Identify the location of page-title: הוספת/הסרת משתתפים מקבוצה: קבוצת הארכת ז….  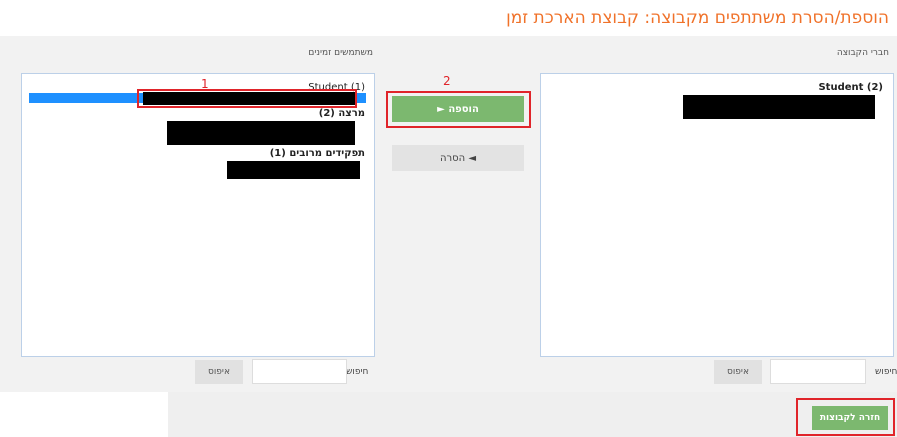
(697, 18).